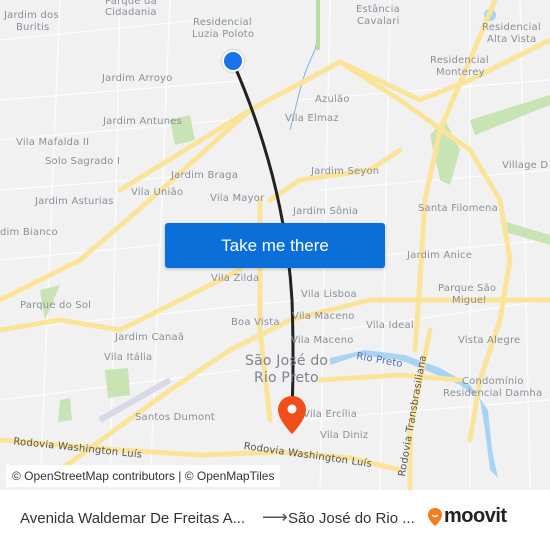  Describe the element at coordinates (390, 325) in the screenshot. I see `label-vila-ideal: Vila Ideal` at that location.